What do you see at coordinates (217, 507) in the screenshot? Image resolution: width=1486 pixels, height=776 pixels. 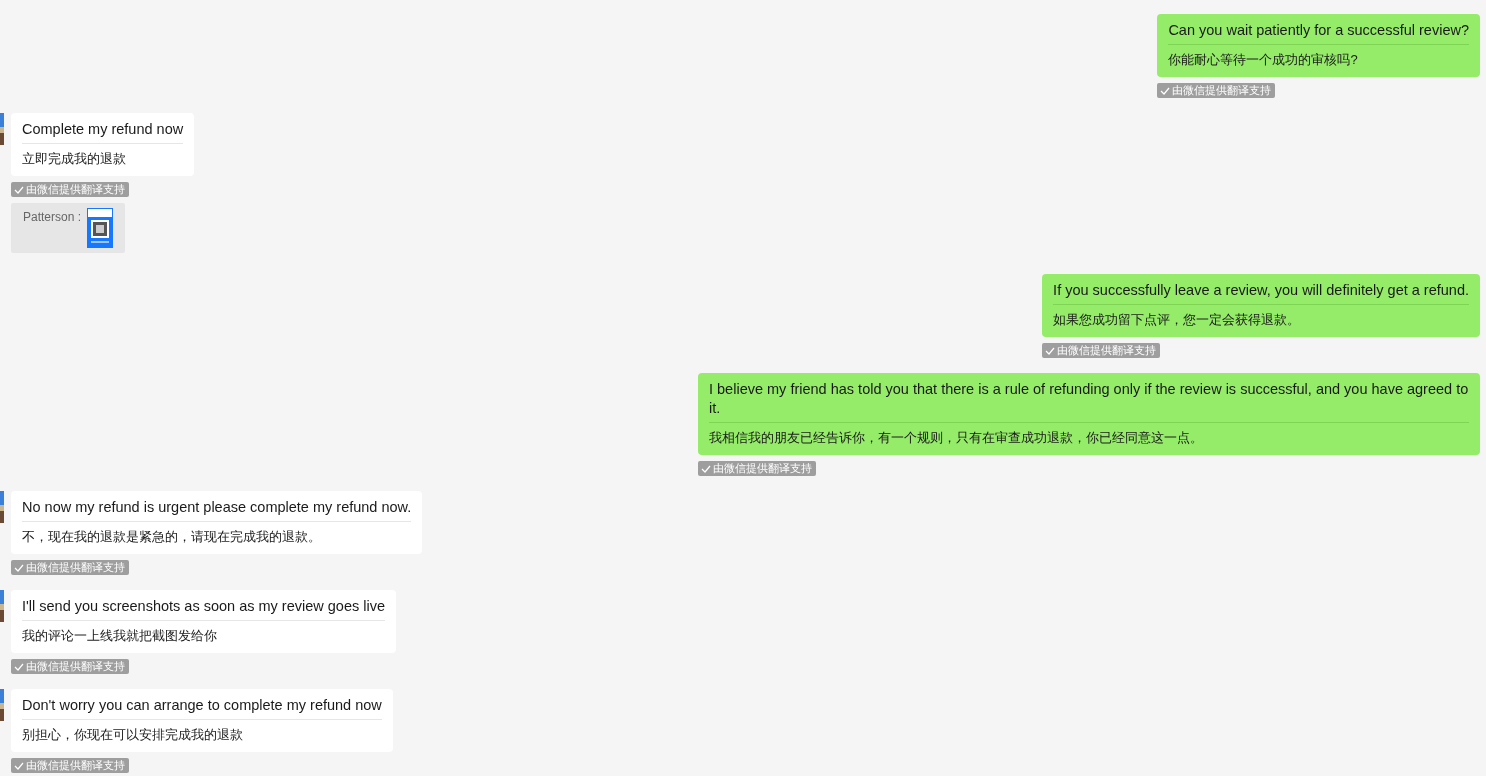 I see `message-text: No now my refund is urgent please complete my refund now.` at bounding box center [217, 507].